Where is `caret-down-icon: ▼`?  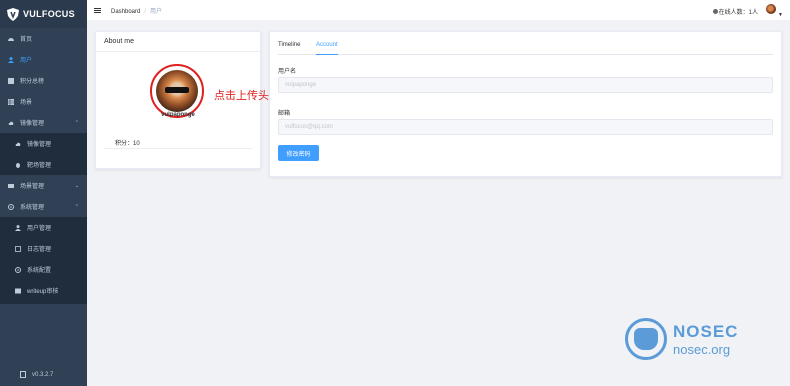 caret-down-icon: ▼ is located at coordinates (780, 15).